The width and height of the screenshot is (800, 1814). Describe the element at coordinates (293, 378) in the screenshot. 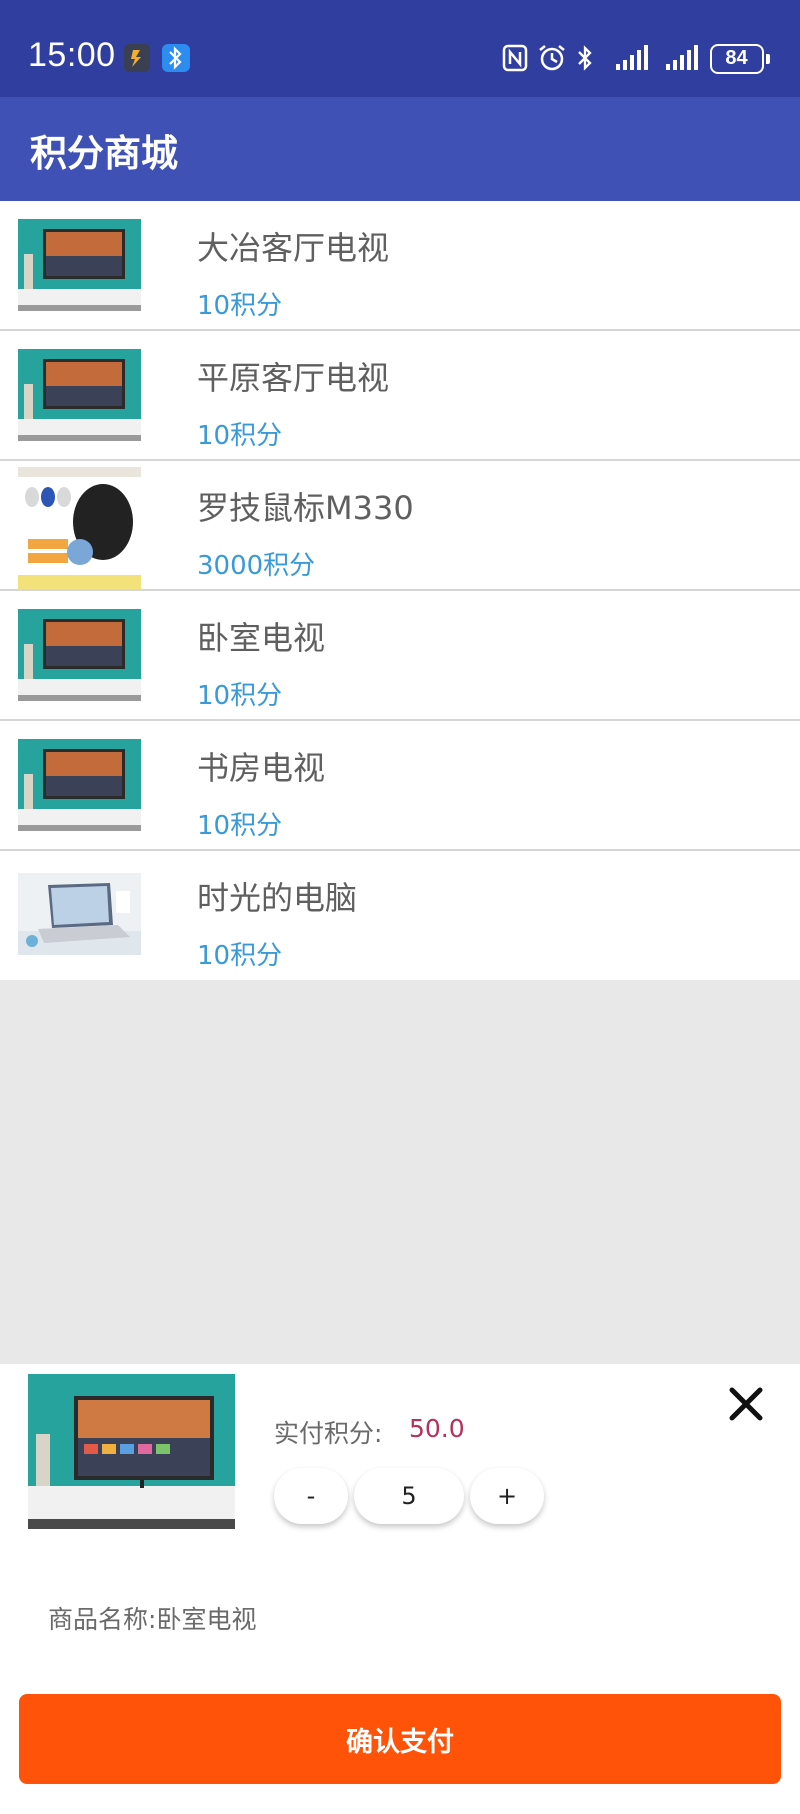

I see `product-name: 平原客厅电视` at that location.